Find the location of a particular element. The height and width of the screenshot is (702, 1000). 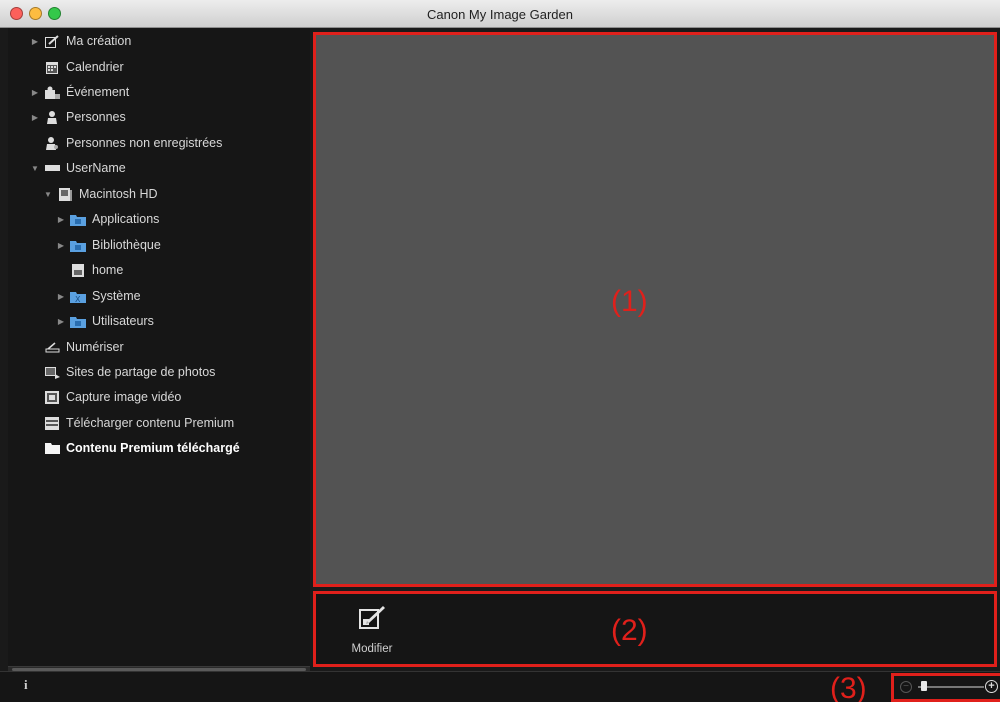

sidebar-item-scan: ▶ Numériser is located at coordinates (77, 347).